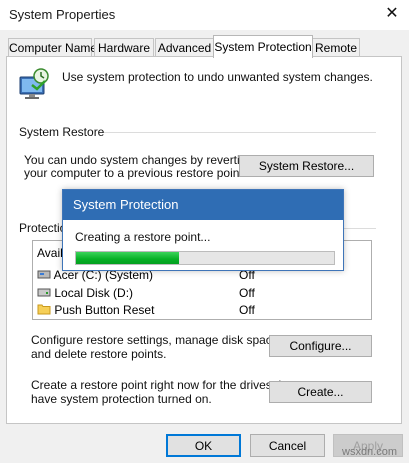 The height and width of the screenshot is (463, 409). I want to click on tab-remote: Remote, so click(336, 47).